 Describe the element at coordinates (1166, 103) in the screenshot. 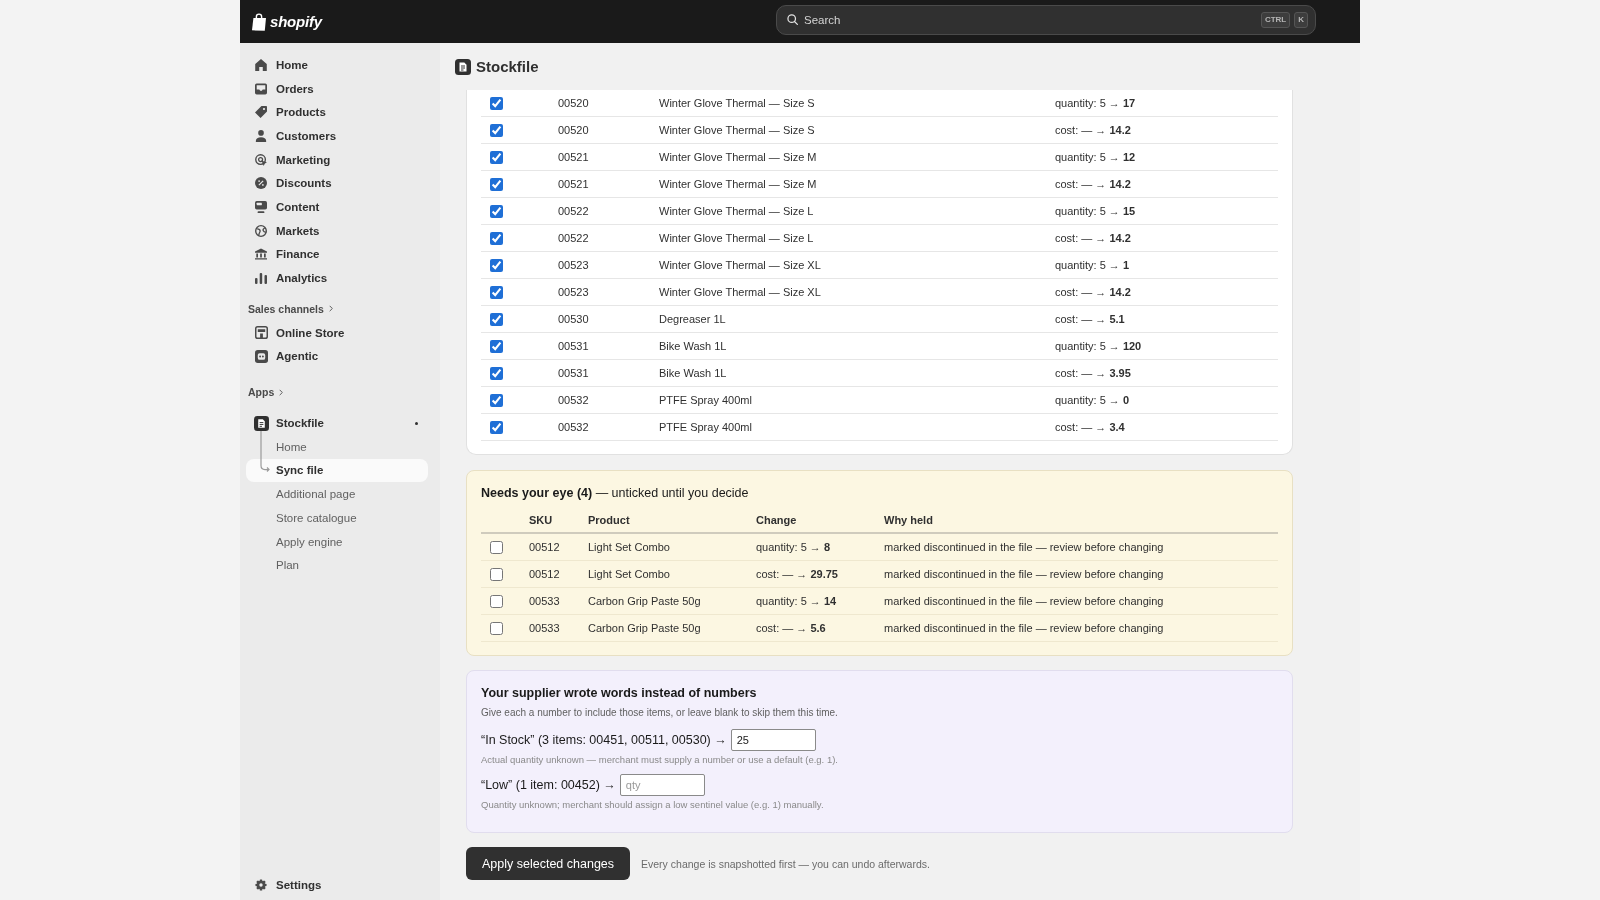

I see `table-cell: quantity: 5 → 17` at that location.